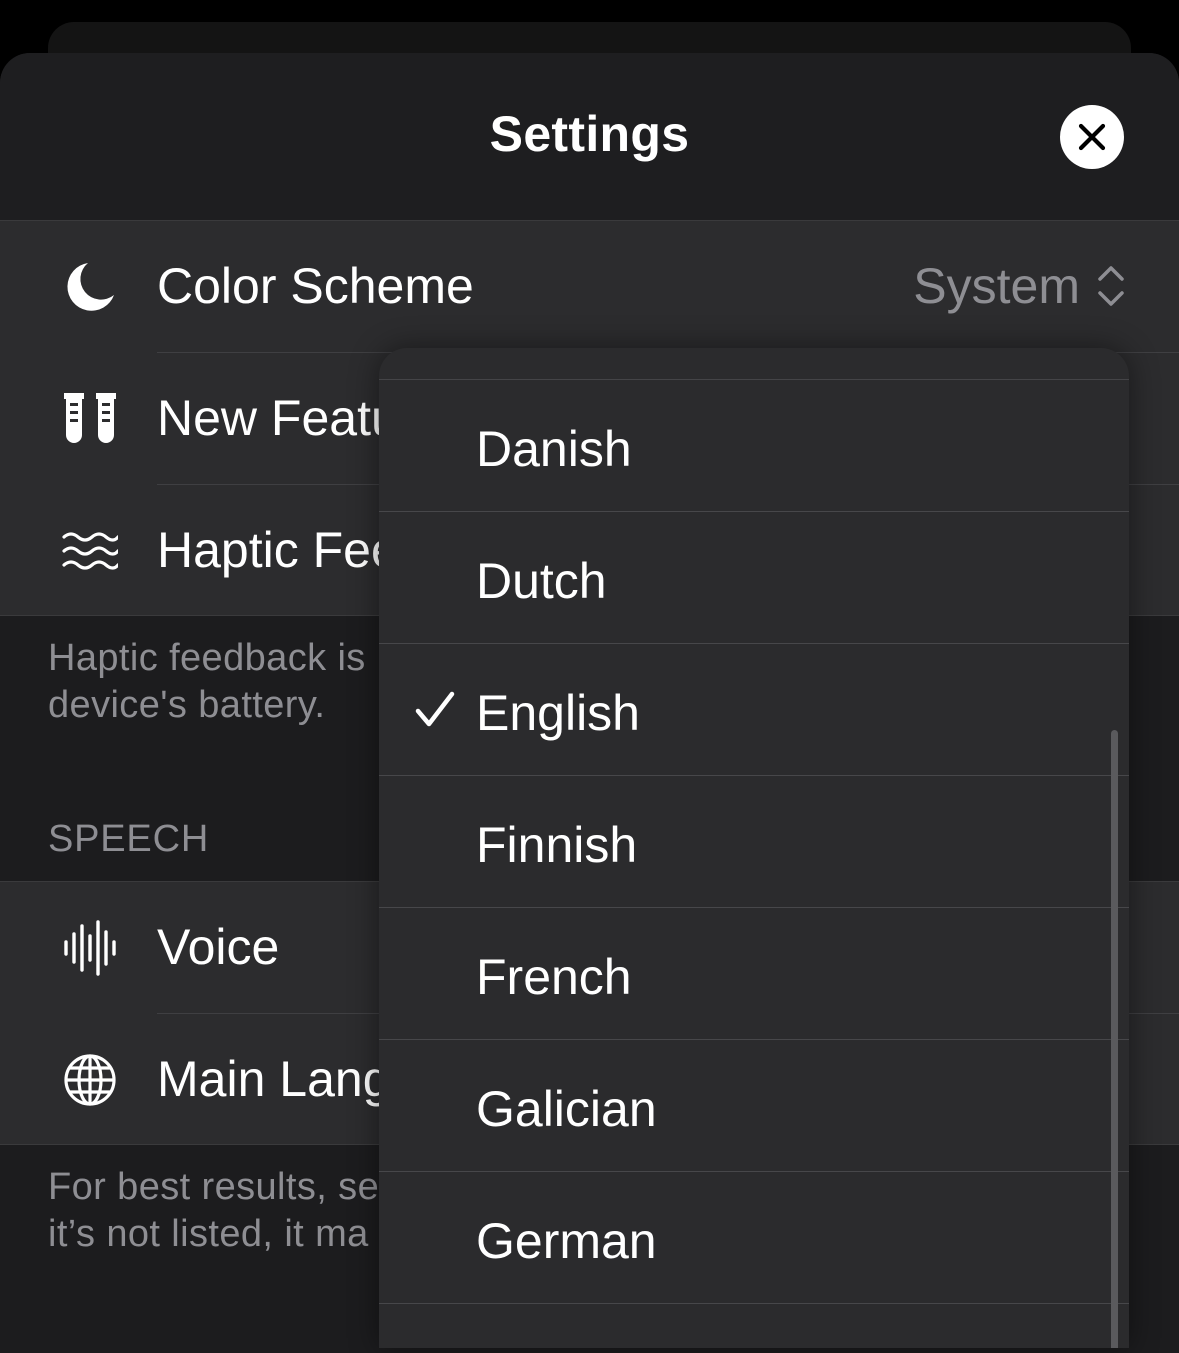 This screenshot has height=1353, width=1179. Describe the element at coordinates (90, 287) in the screenshot. I see `moon-icon` at that location.